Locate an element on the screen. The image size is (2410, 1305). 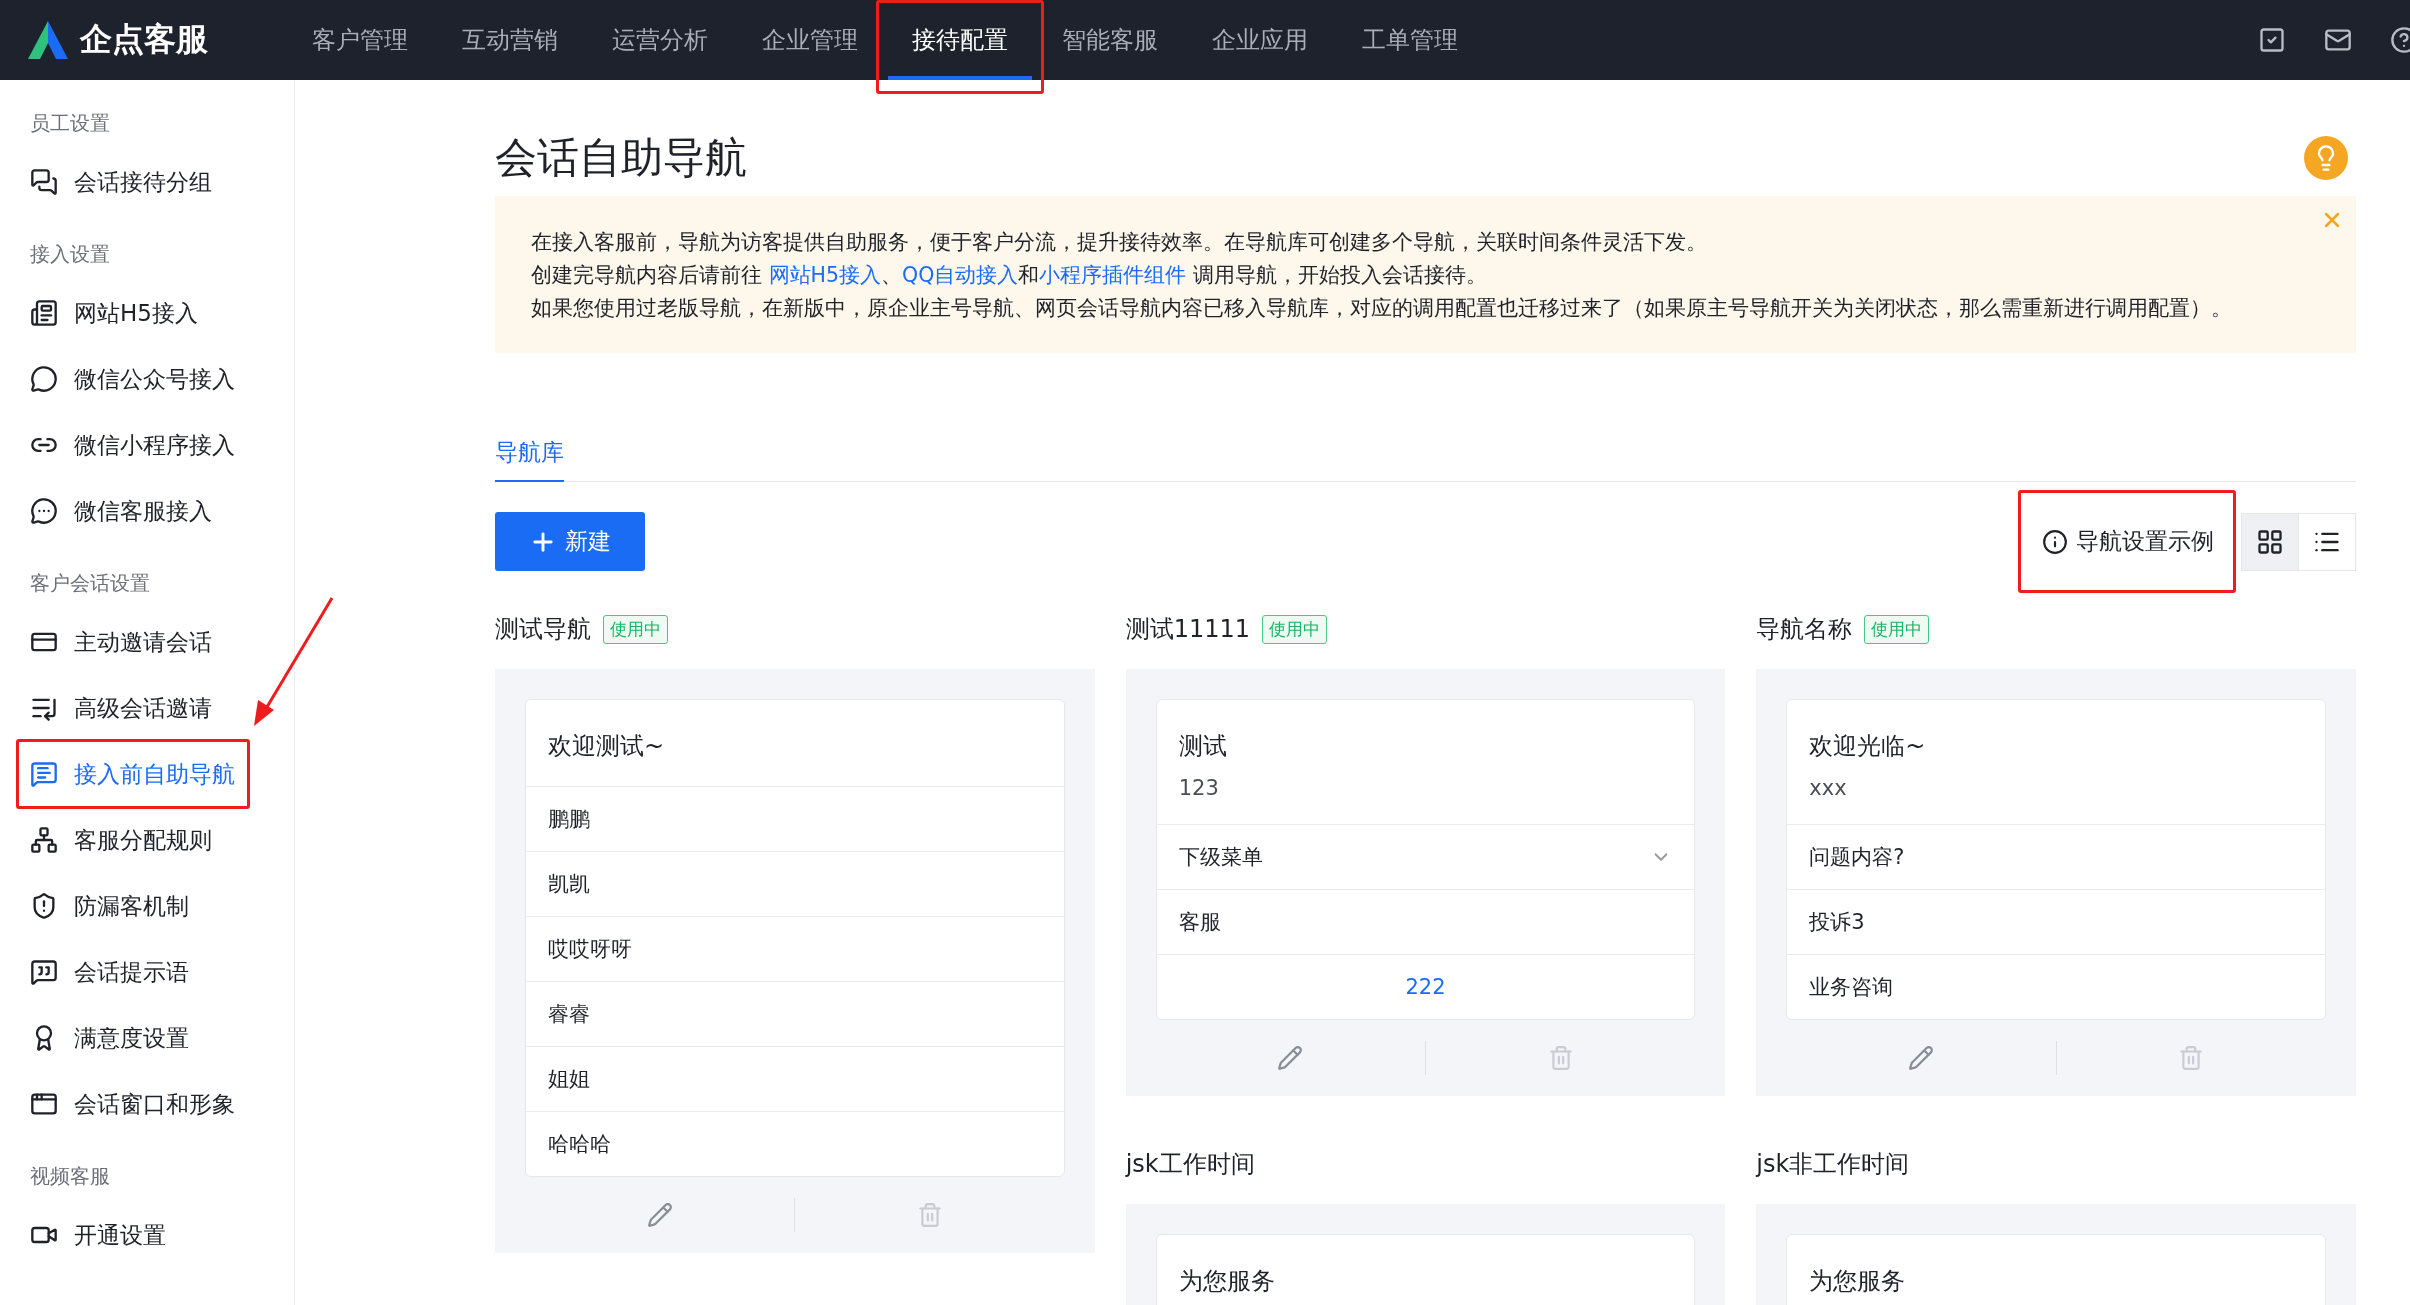
sidebar-item: 高级会话邀请 is located at coordinates (121, 708).